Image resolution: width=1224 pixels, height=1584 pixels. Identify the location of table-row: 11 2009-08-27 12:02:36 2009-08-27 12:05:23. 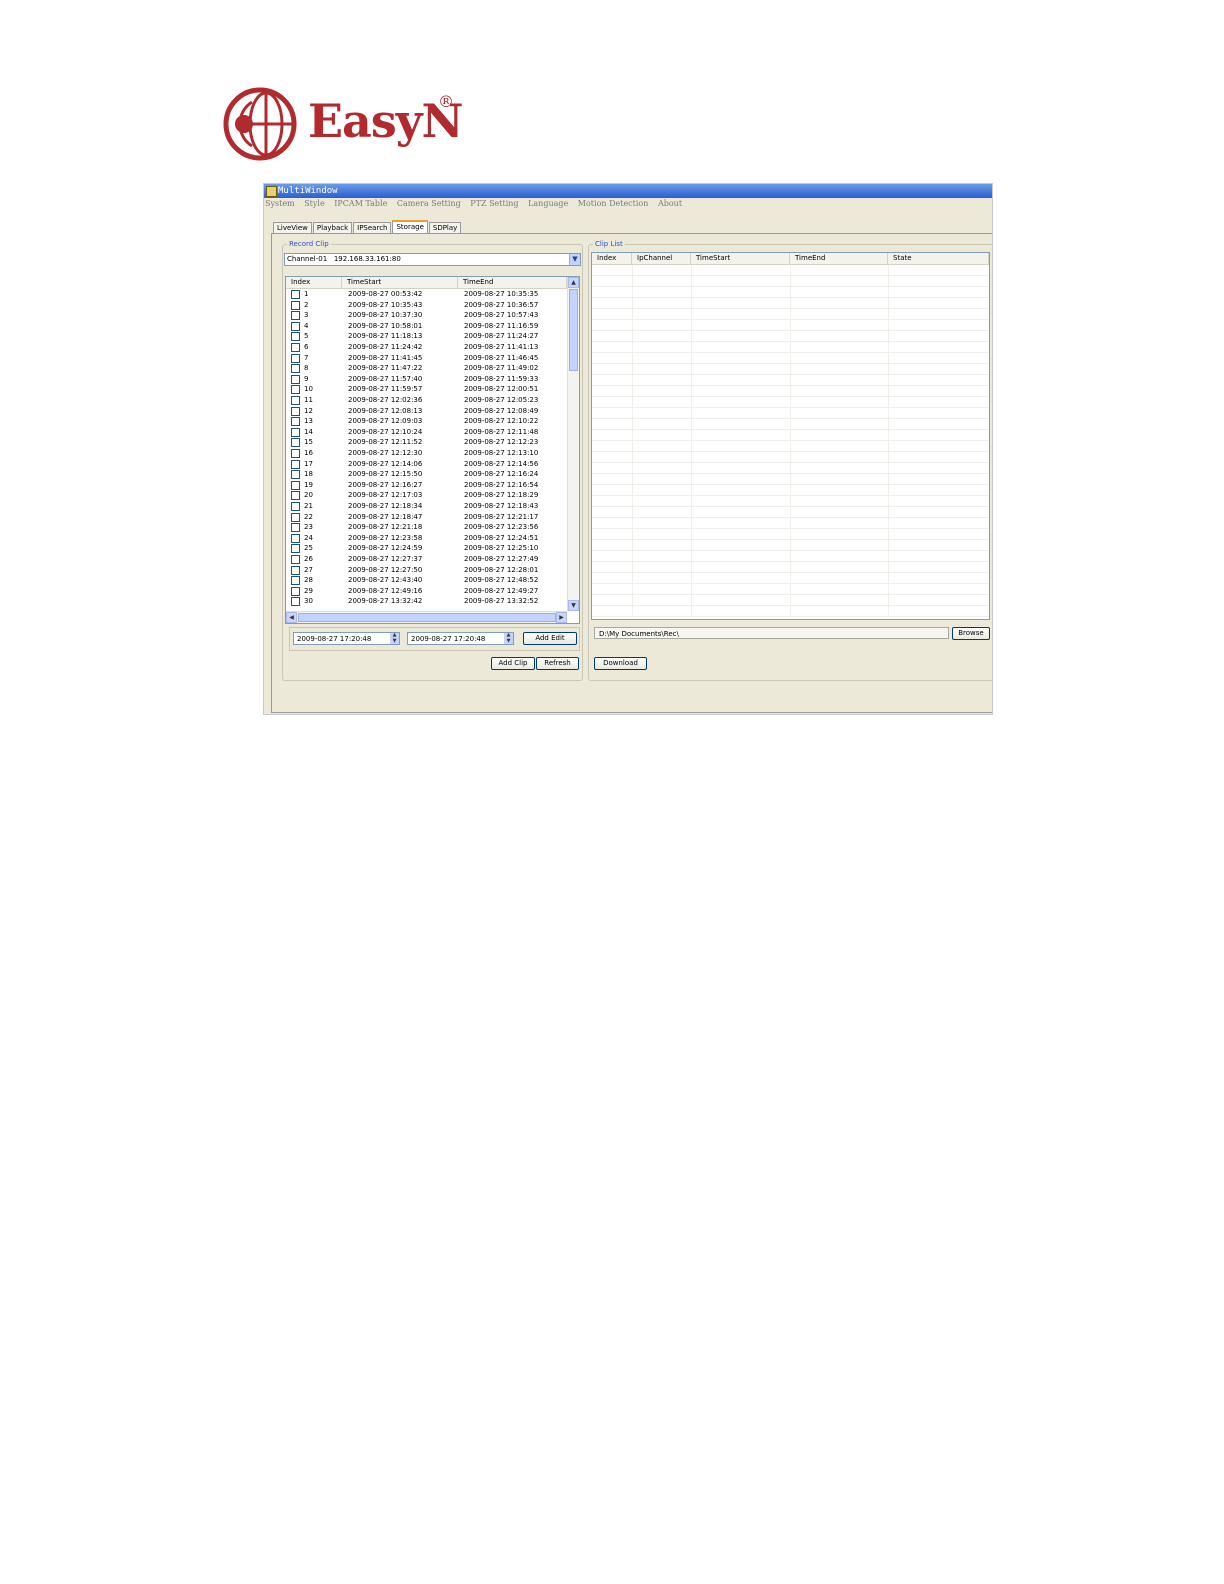
(426, 400).